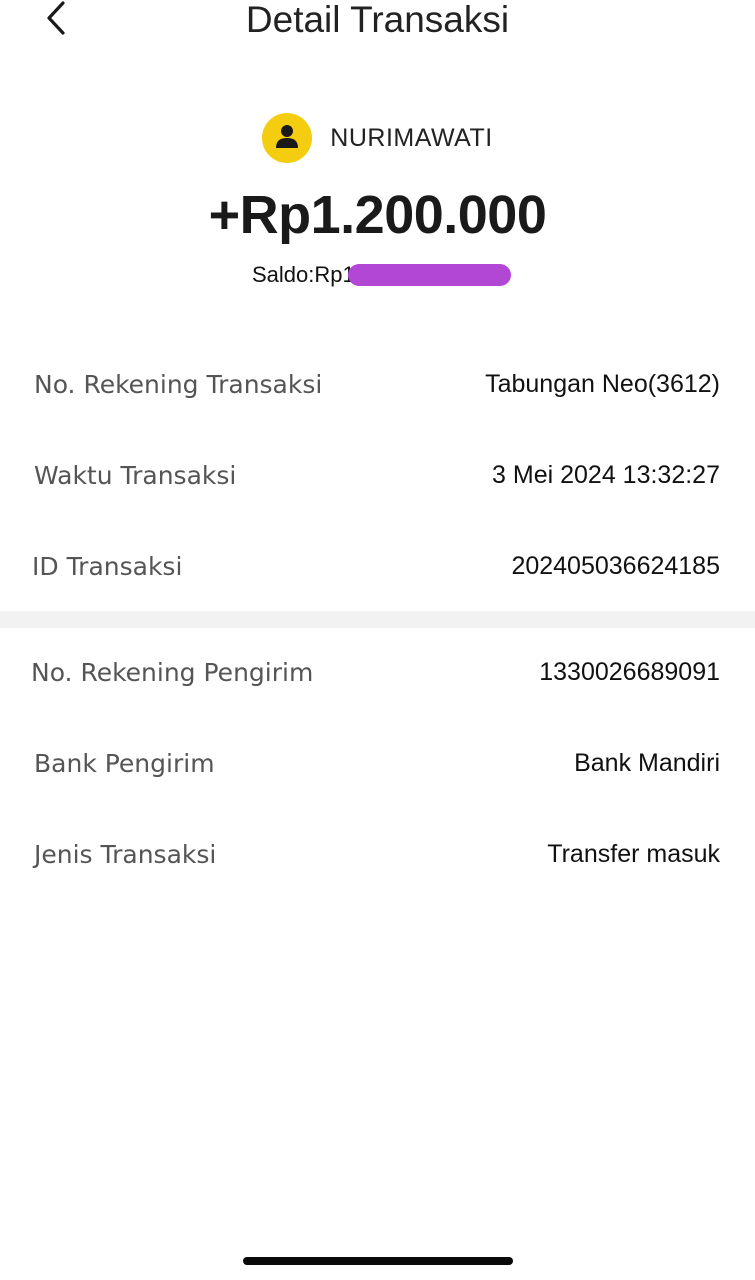 This screenshot has height=1280, width=755. Describe the element at coordinates (135, 475) in the screenshot. I see `detail-label: Waktu Transaksi` at that location.